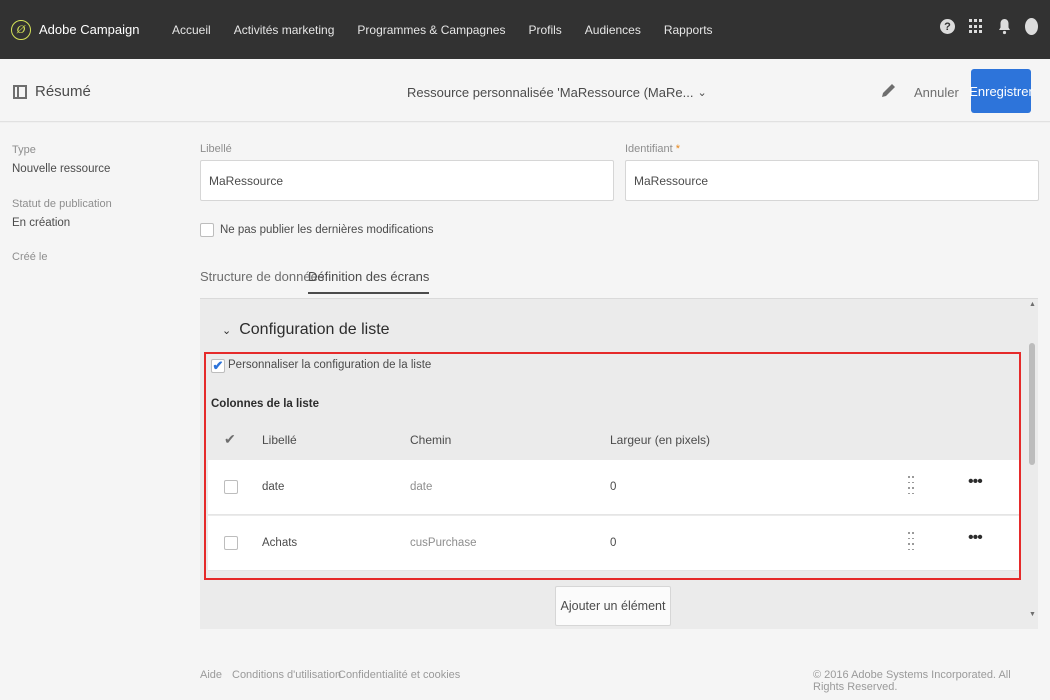 The width and height of the screenshot is (1050, 700). What do you see at coordinates (61, 169) in the screenshot?
I see `type-value: Nouvelle ressource` at bounding box center [61, 169].